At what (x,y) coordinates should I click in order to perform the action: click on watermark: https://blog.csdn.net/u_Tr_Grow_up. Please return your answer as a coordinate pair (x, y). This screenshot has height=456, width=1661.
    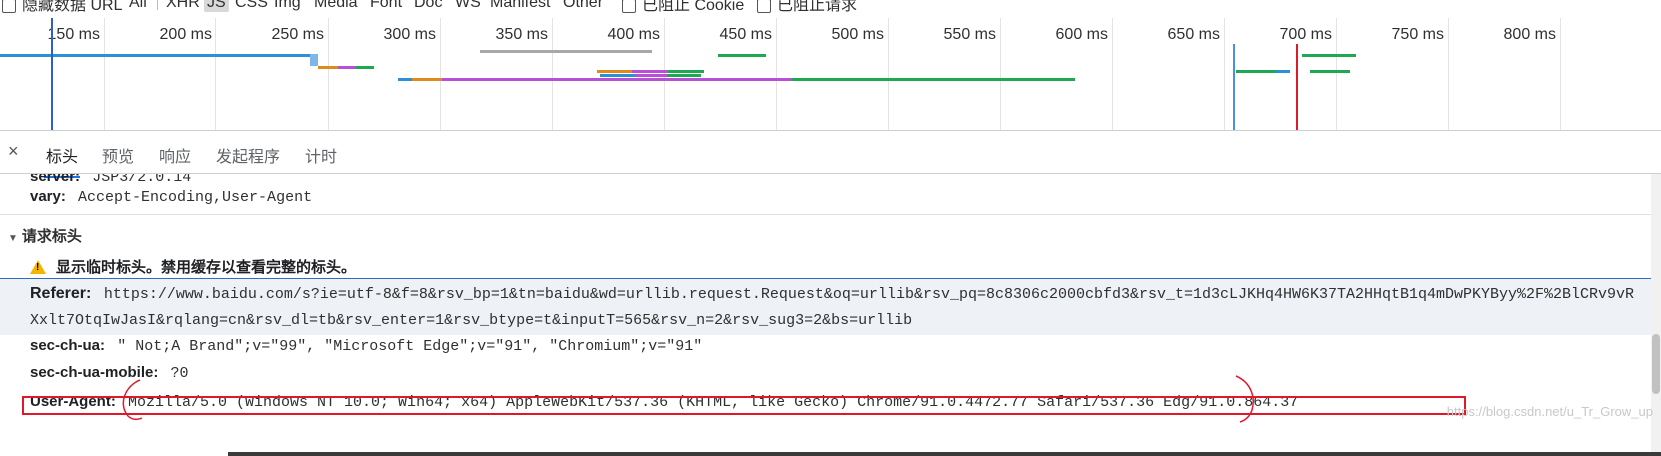
    Looking at the image, I should click on (1549, 411).